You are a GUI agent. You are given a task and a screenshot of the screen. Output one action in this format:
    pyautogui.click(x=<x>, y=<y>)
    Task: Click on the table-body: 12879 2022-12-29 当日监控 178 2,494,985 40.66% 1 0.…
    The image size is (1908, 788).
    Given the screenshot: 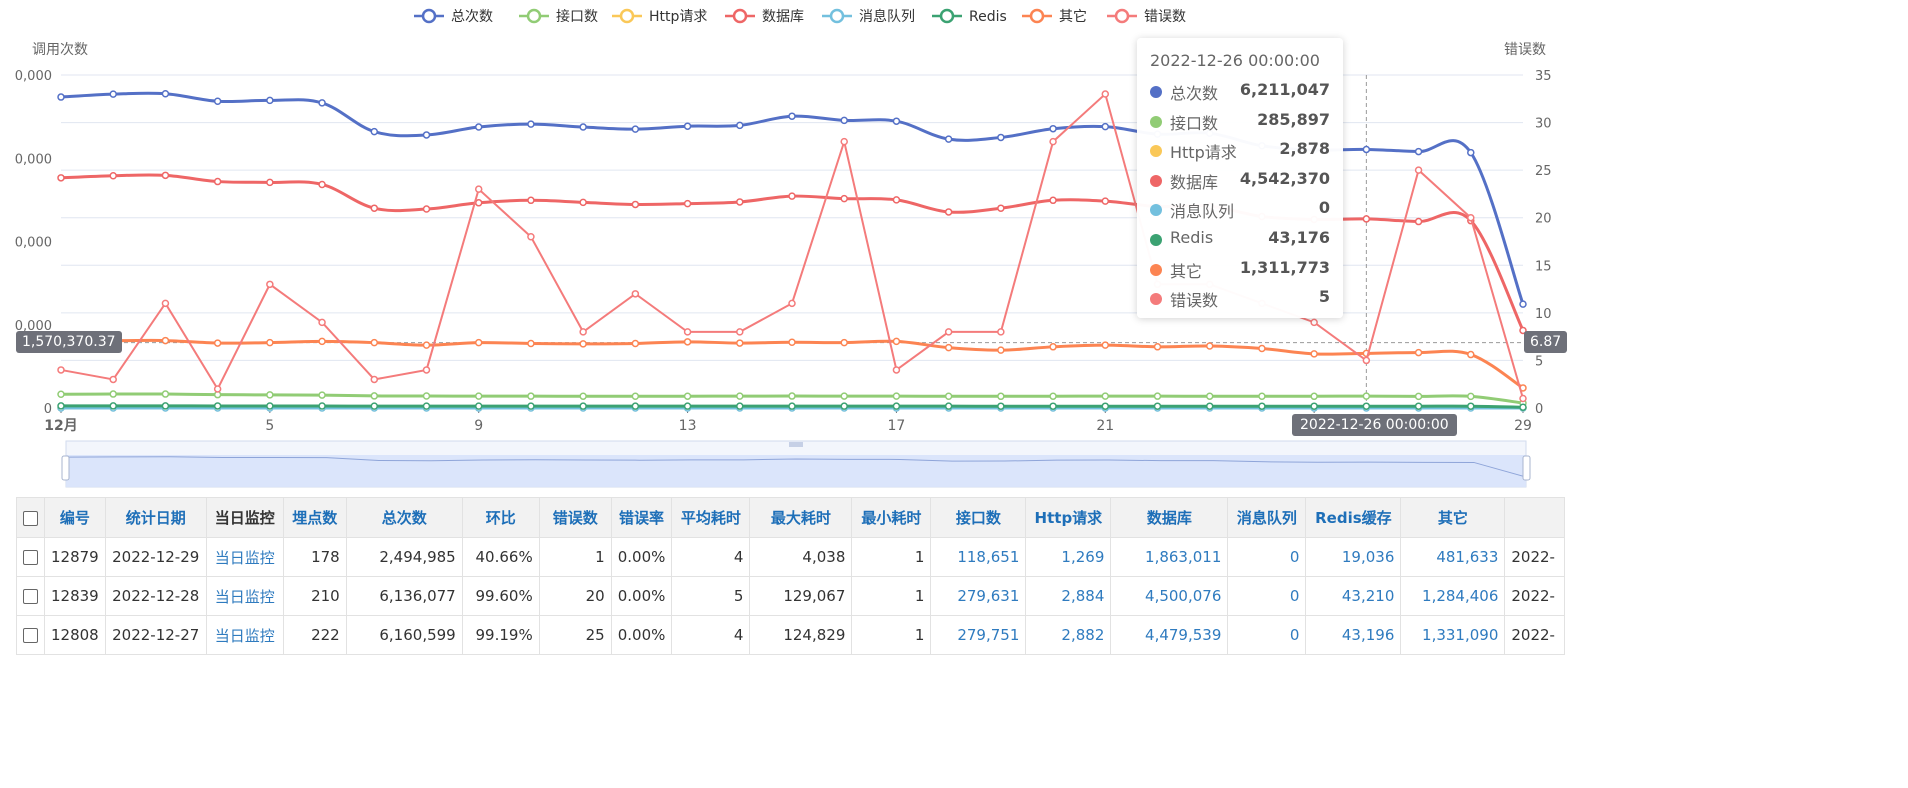 What is the action you would take?
    pyautogui.click(x=791, y=596)
    